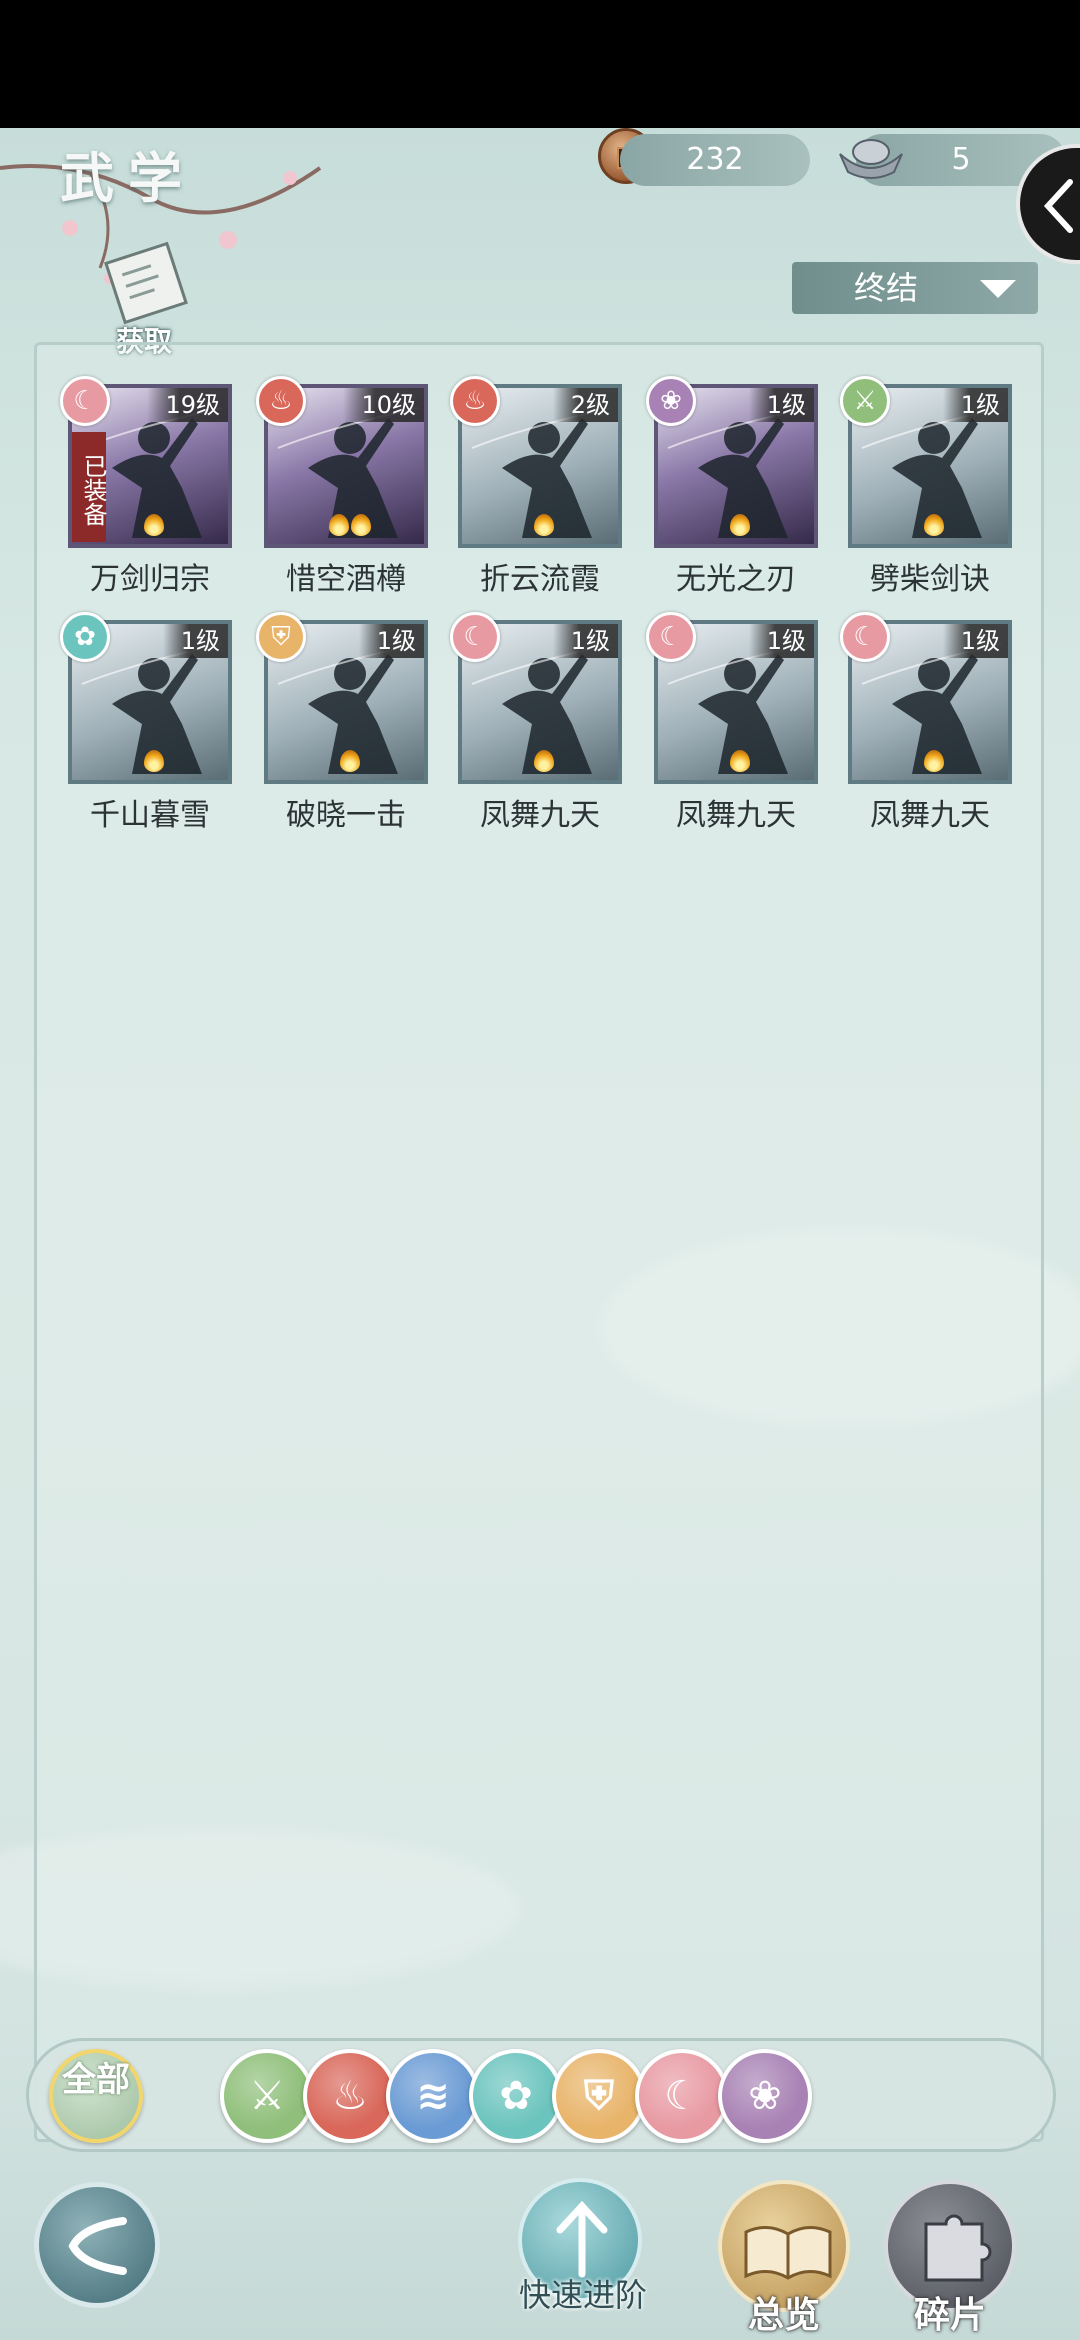 The width and height of the screenshot is (1080, 2340). Describe the element at coordinates (582, 2239) in the screenshot. I see `up-arrow-icon` at that location.